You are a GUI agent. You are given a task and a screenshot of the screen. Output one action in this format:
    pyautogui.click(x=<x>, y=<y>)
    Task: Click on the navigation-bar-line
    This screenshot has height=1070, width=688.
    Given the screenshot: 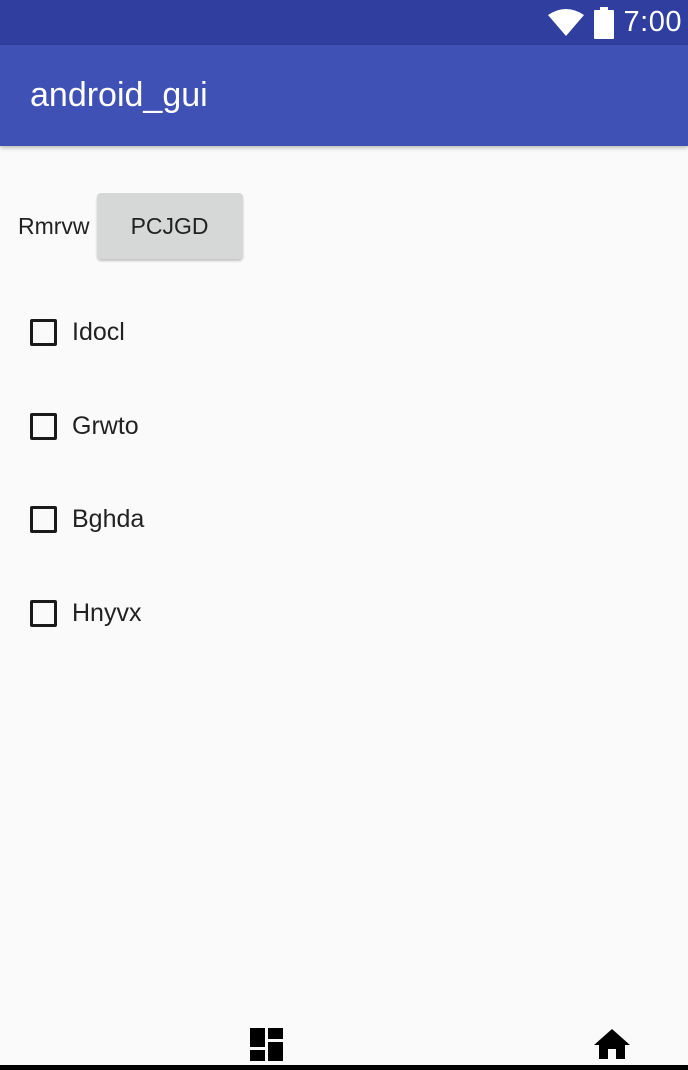 What is the action you would take?
    pyautogui.click(x=344, y=1067)
    